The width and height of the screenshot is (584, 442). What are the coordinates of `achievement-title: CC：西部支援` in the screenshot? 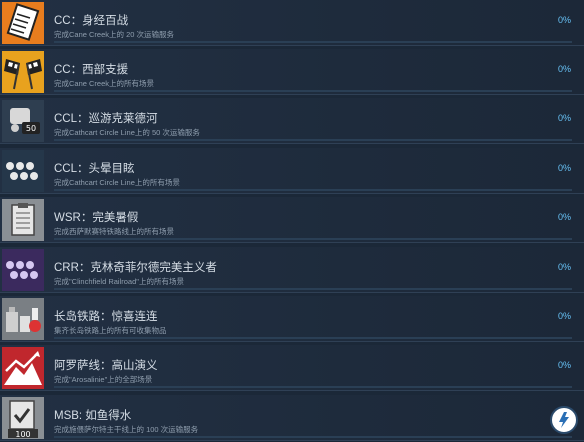 It's located at (91, 70).